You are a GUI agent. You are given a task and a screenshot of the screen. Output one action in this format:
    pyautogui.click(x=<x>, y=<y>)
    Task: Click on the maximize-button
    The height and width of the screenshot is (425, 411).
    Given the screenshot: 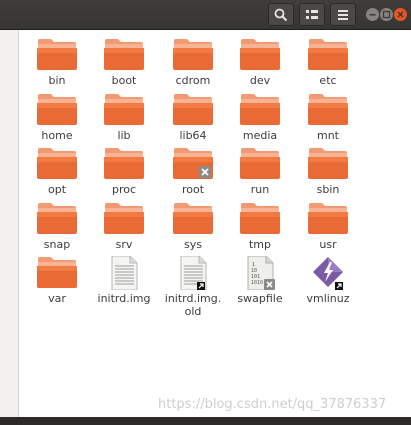 What is the action you would take?
    pyautogui.click(x=386, y=14)
    